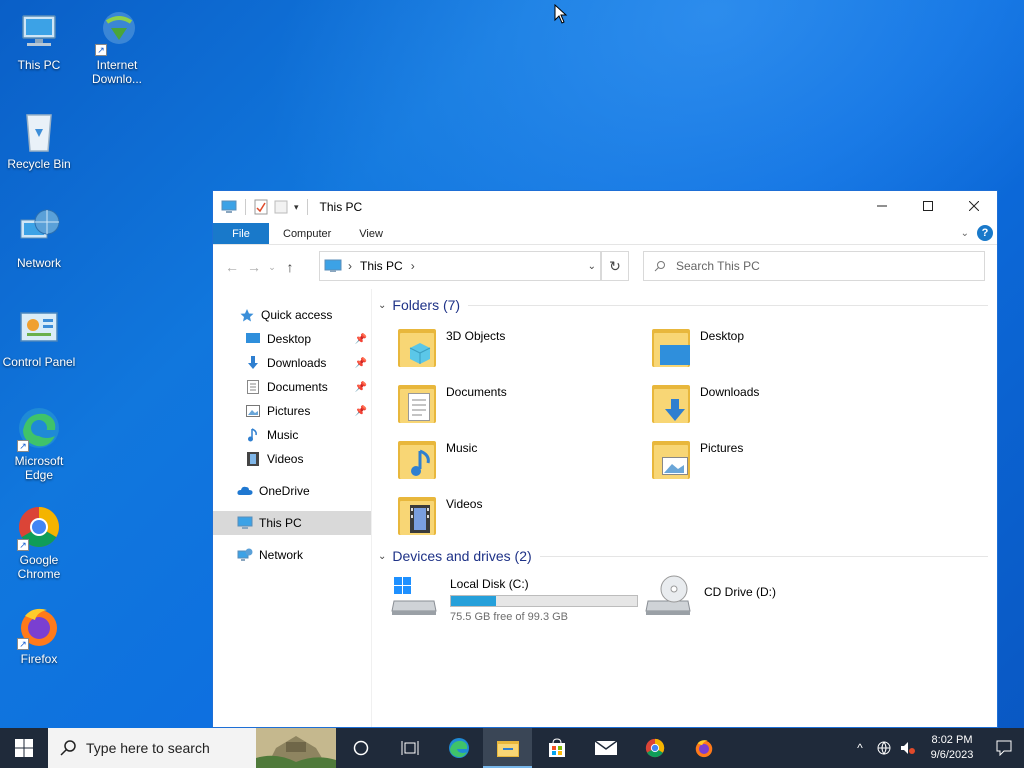  I want to click on desktop-icon-firefox: ↗ Firefox, so click(39, 634).